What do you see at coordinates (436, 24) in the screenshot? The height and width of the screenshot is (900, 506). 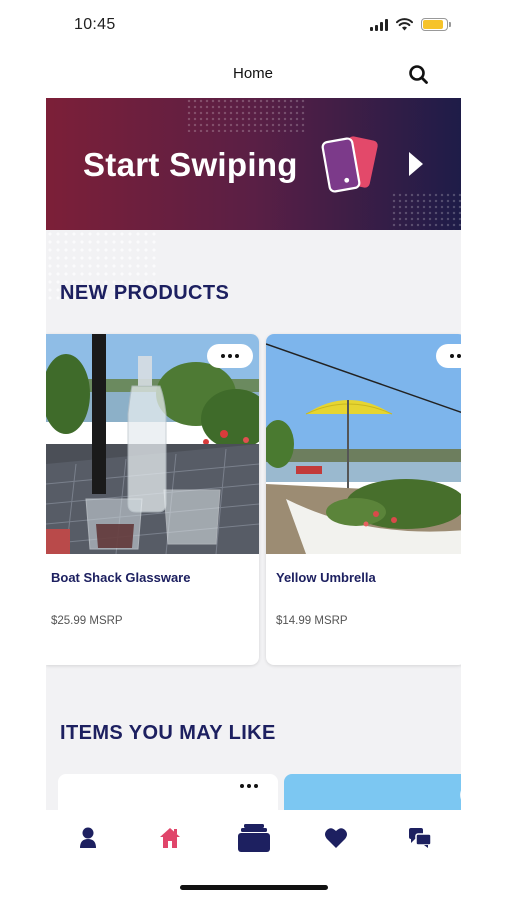 I see `battery-icon` at bounding box center [436, 24].